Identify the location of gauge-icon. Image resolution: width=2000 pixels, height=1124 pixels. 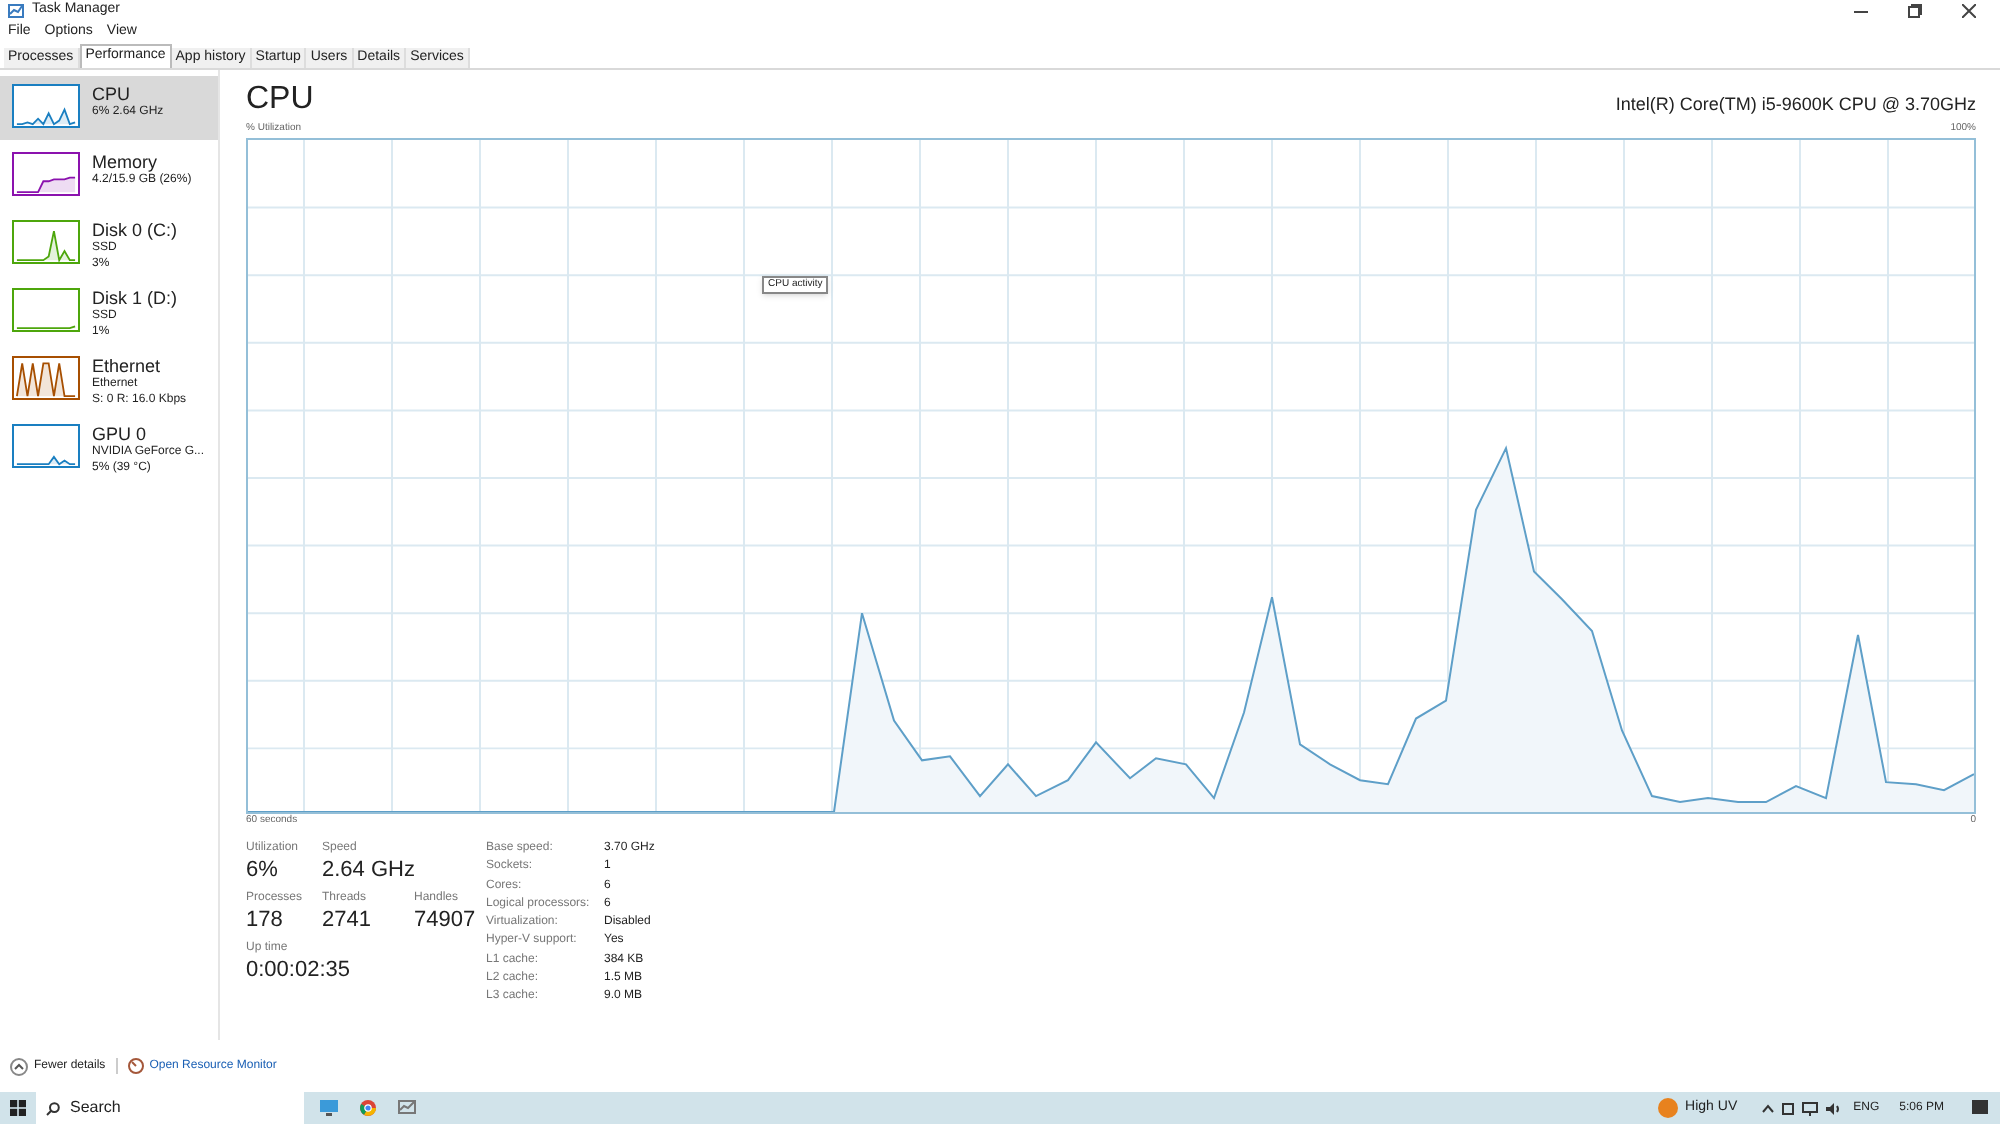
(135, 1066).